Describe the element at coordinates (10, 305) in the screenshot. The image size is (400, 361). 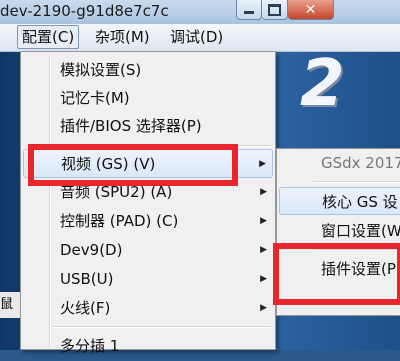
I see `background-label: 鼠拟` at that location.